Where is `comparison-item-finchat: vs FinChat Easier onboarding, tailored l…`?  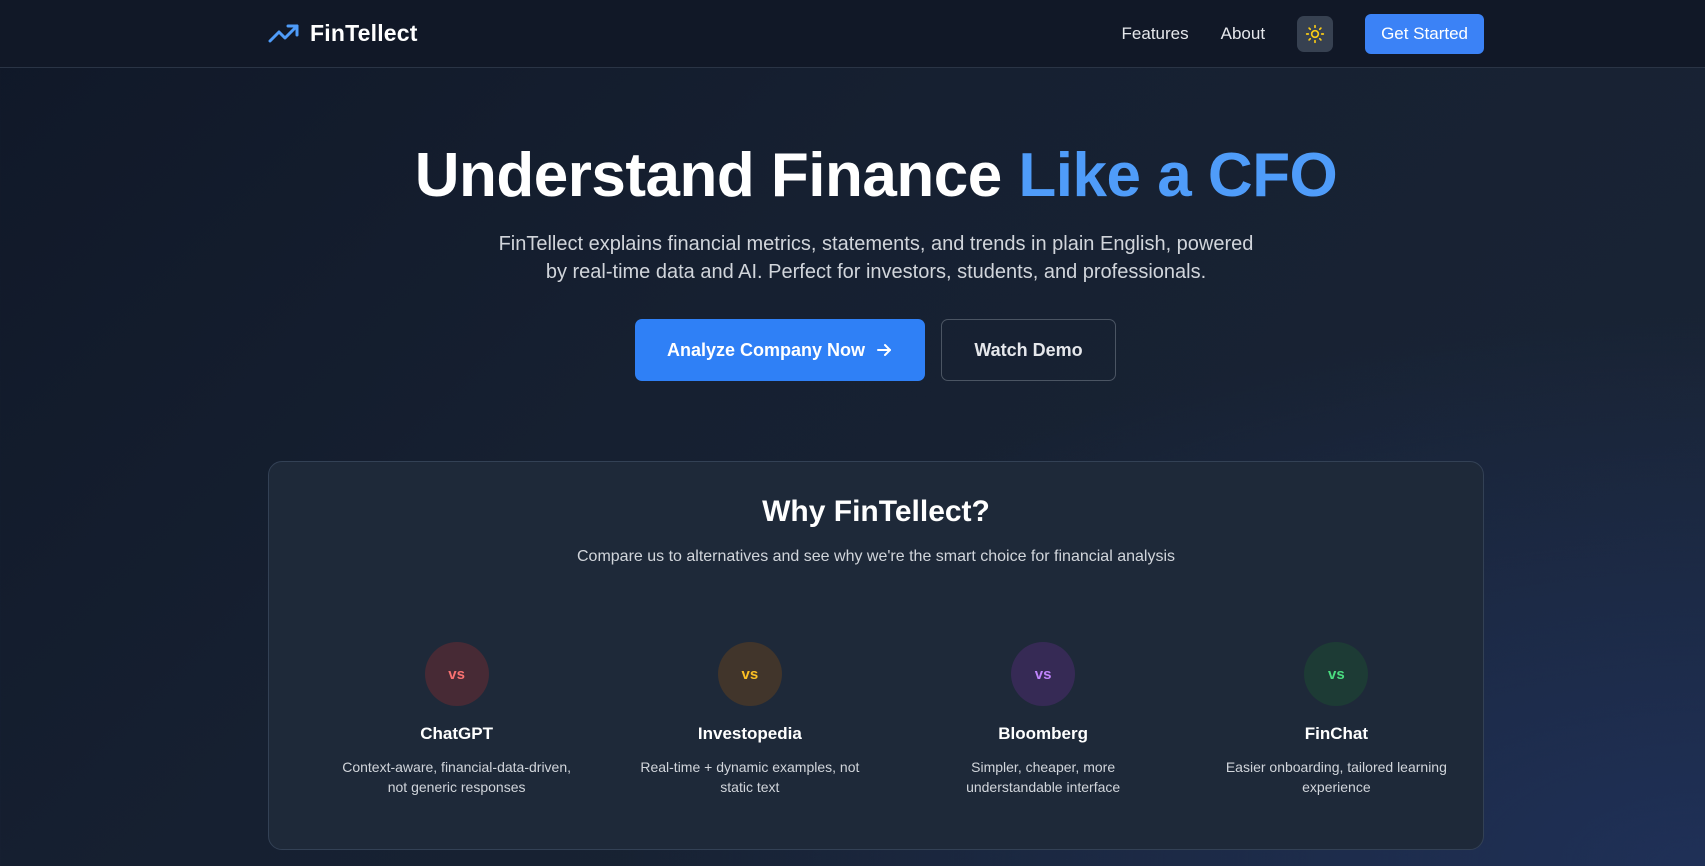 comparison-item-finchat: vs FinChat Easier onboarding, tailored l… is located at coordinates (1336, 719).